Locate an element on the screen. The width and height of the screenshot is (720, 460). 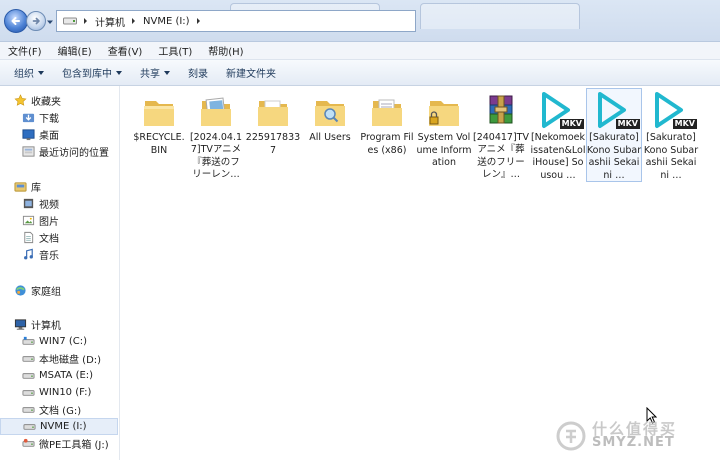
menu-view: 查看(V) is located at coordinates (125, 50).